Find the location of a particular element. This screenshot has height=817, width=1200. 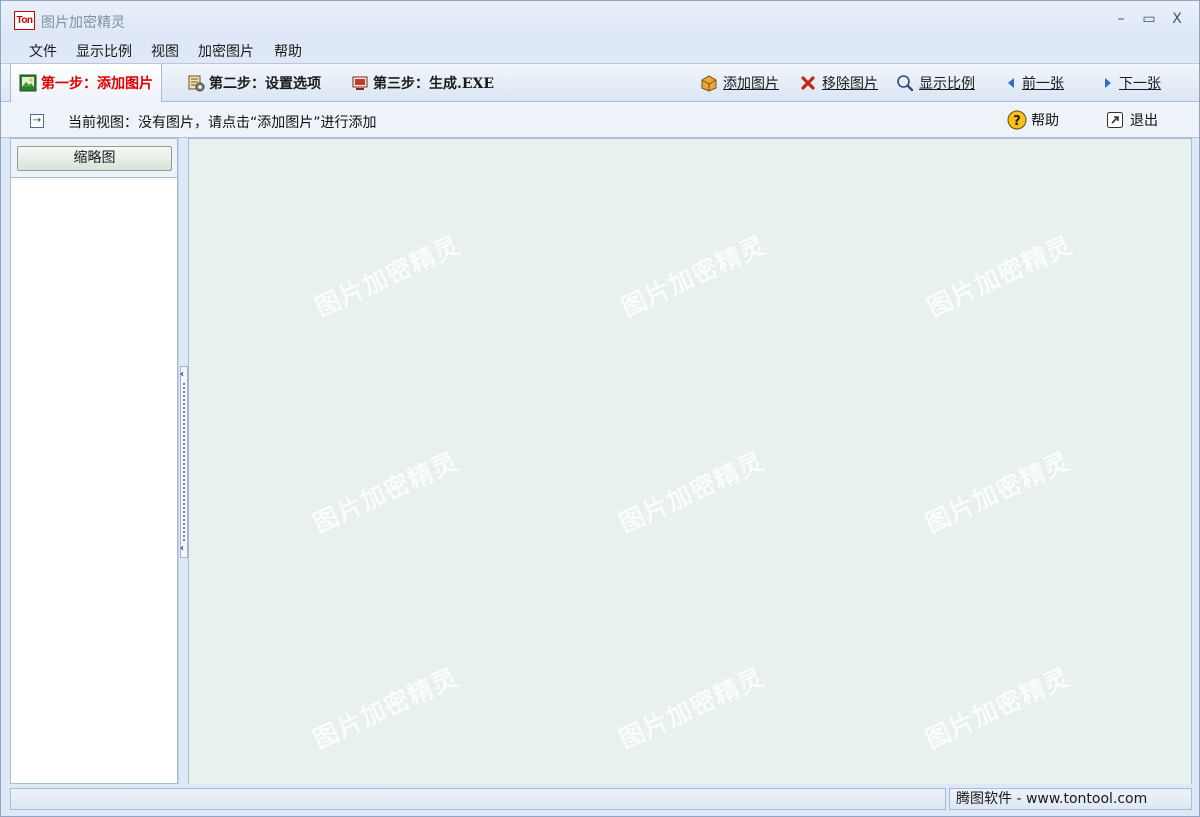

panel-splitter: ‹ ‹ is located at coordinates (183, 461).